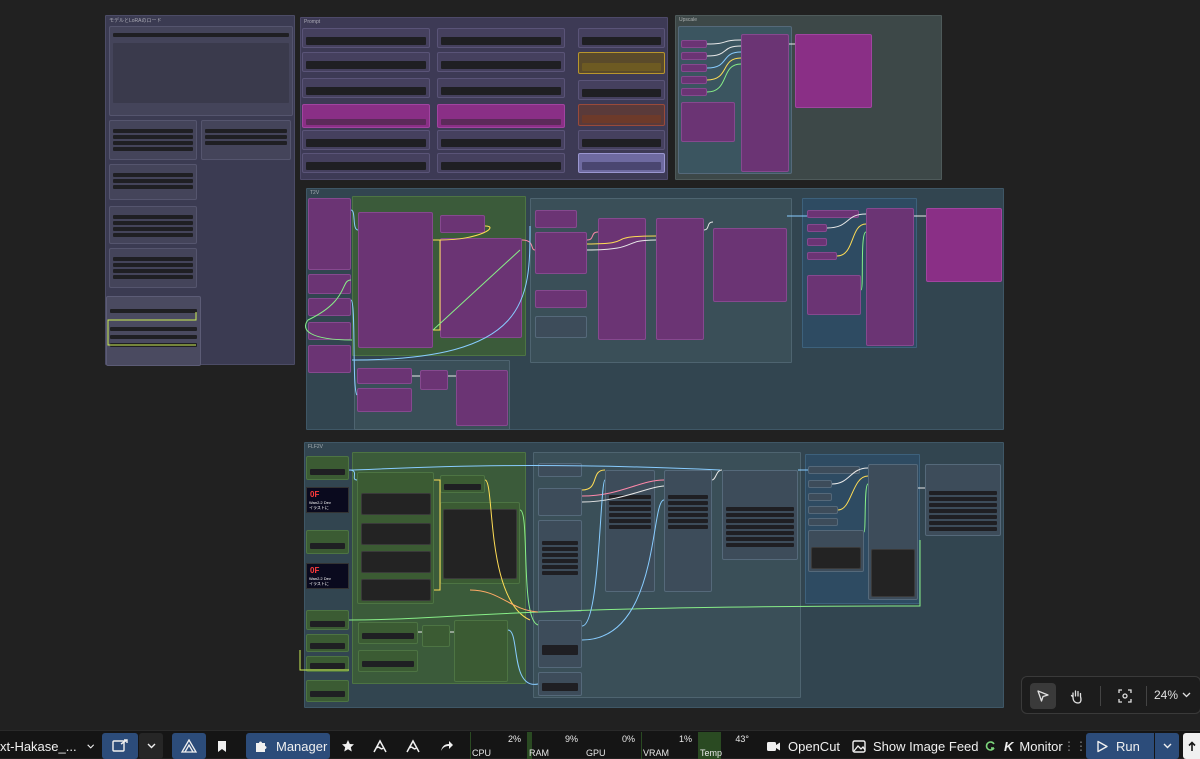 The height and width of the screenshot is (759, 1200). Describe the element at coordinates (1120, 746) in the screenshot. I see `run-button: Run` at that location.